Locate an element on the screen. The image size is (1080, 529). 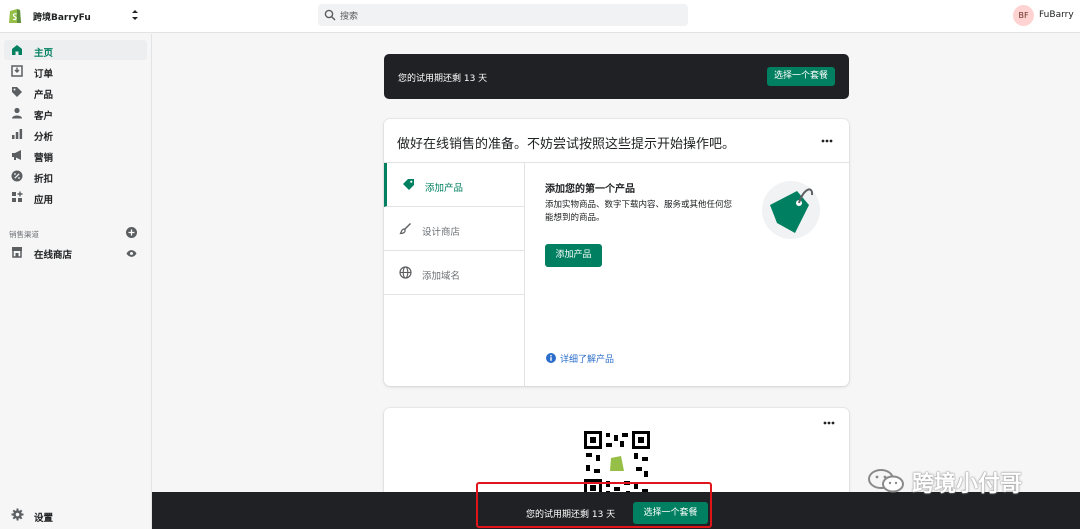
watermark-text: 跨境小付哥 is located at coordinates (967, 484).